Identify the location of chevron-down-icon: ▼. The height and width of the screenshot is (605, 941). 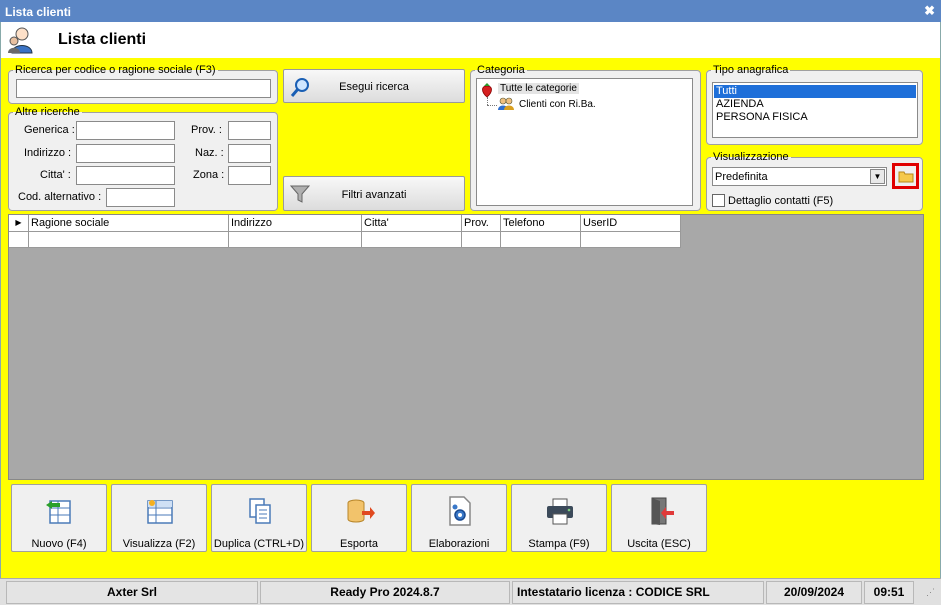
(877, 176).